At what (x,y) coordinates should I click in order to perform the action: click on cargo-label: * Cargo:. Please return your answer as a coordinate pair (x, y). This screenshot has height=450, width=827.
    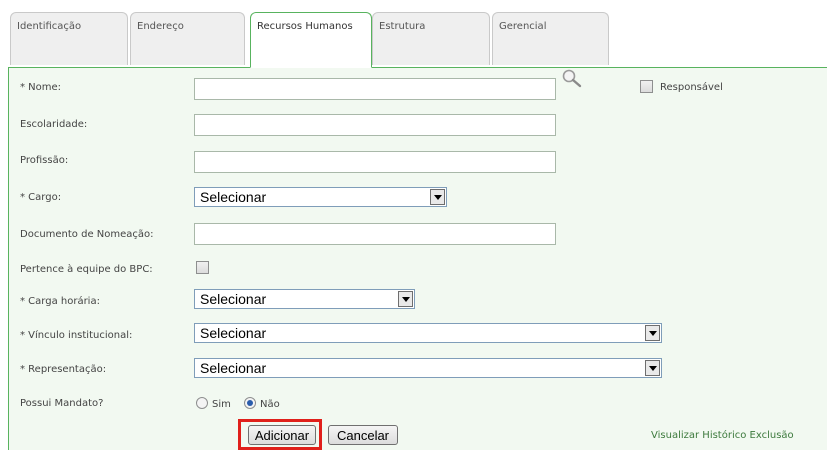
    Looking at the image, I should click on (41, 197).